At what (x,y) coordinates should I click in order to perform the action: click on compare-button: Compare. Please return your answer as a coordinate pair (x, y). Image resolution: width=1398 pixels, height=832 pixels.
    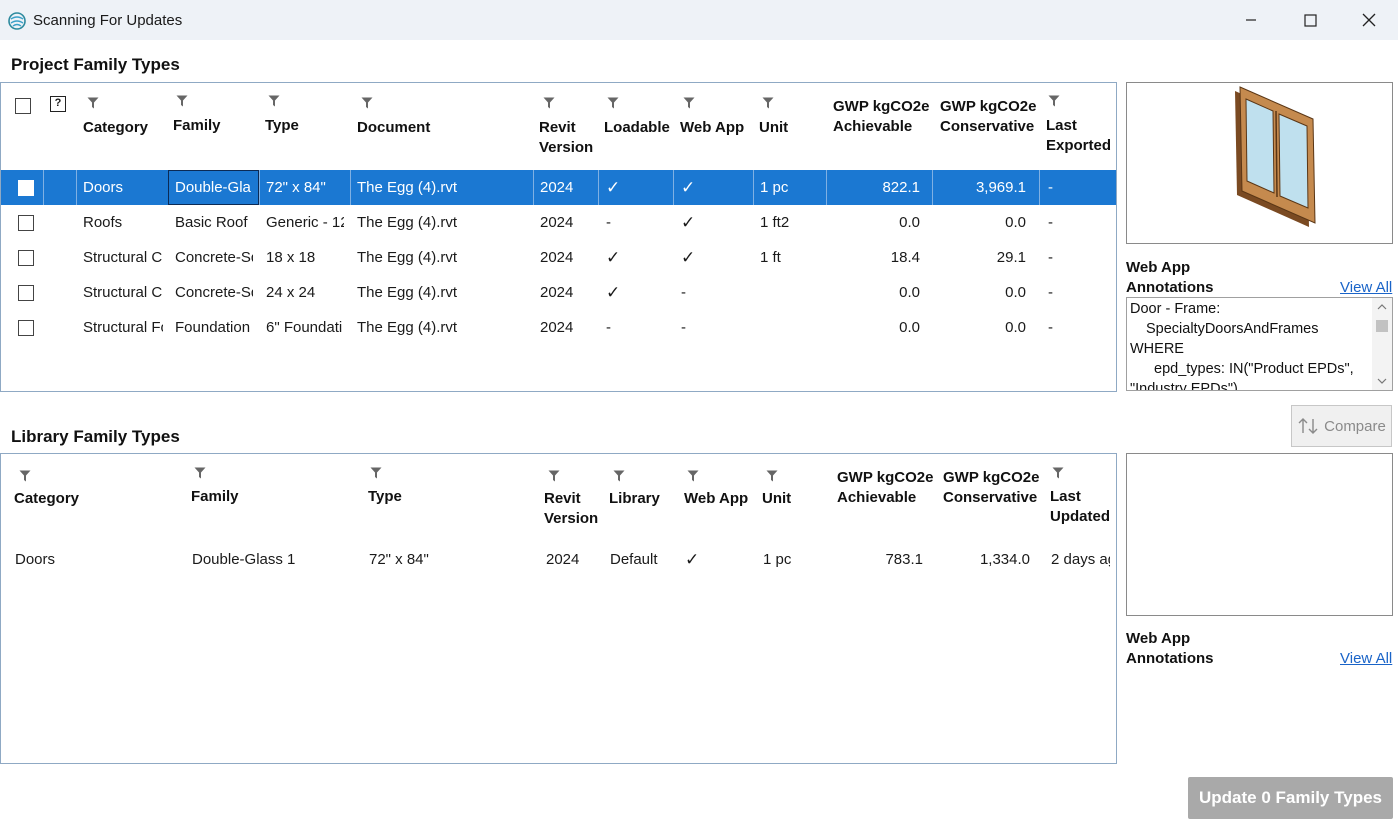
    Looking at the image, I should click on (1341, 426).